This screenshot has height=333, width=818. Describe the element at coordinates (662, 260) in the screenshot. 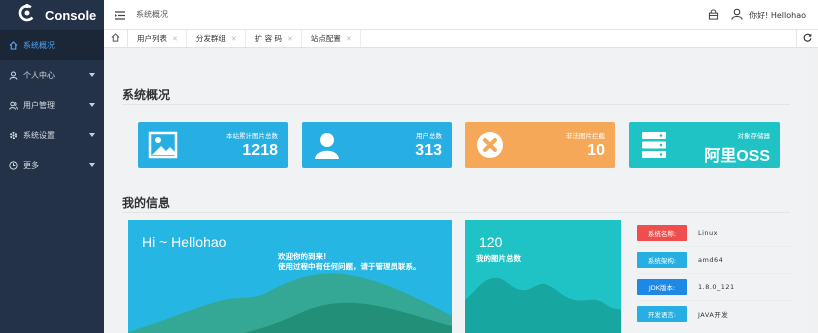

I see `info-key: 系统架构:` at that location.